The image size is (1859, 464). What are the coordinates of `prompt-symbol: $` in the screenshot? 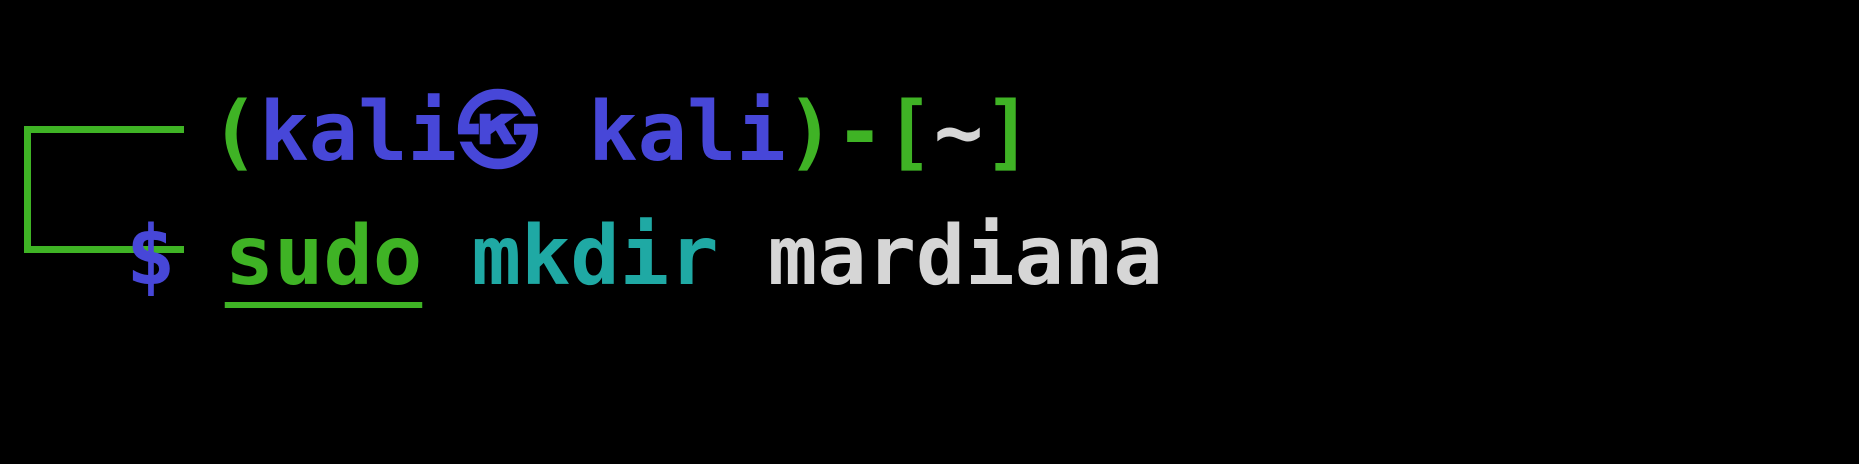 It's located at (151, 256).